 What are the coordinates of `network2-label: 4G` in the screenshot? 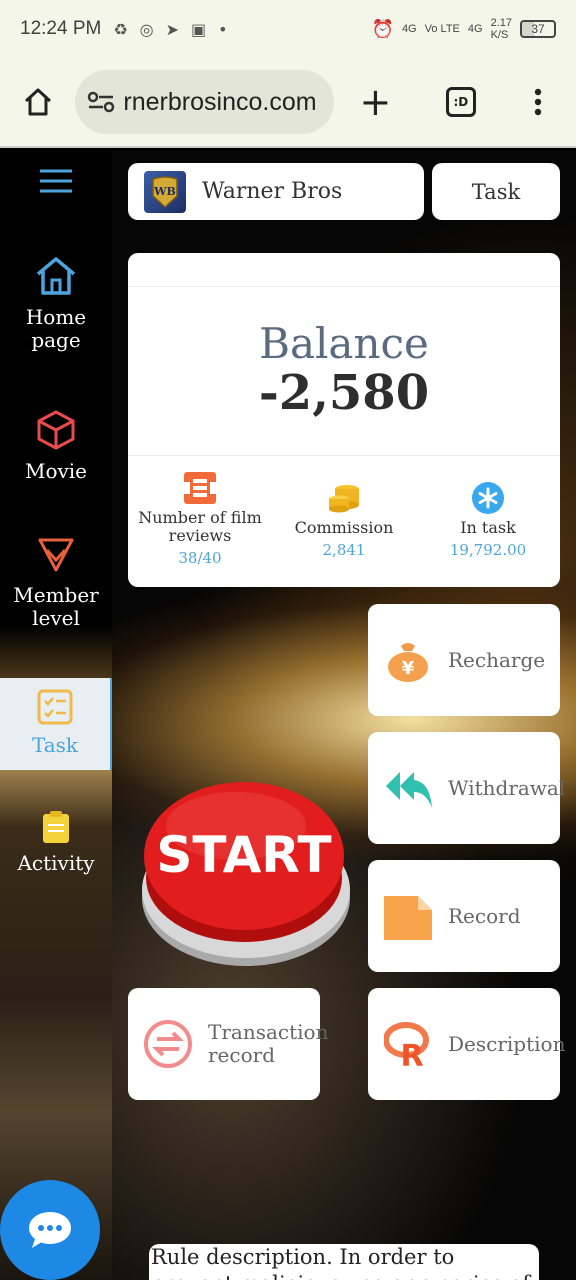 It's located at (475, 29).